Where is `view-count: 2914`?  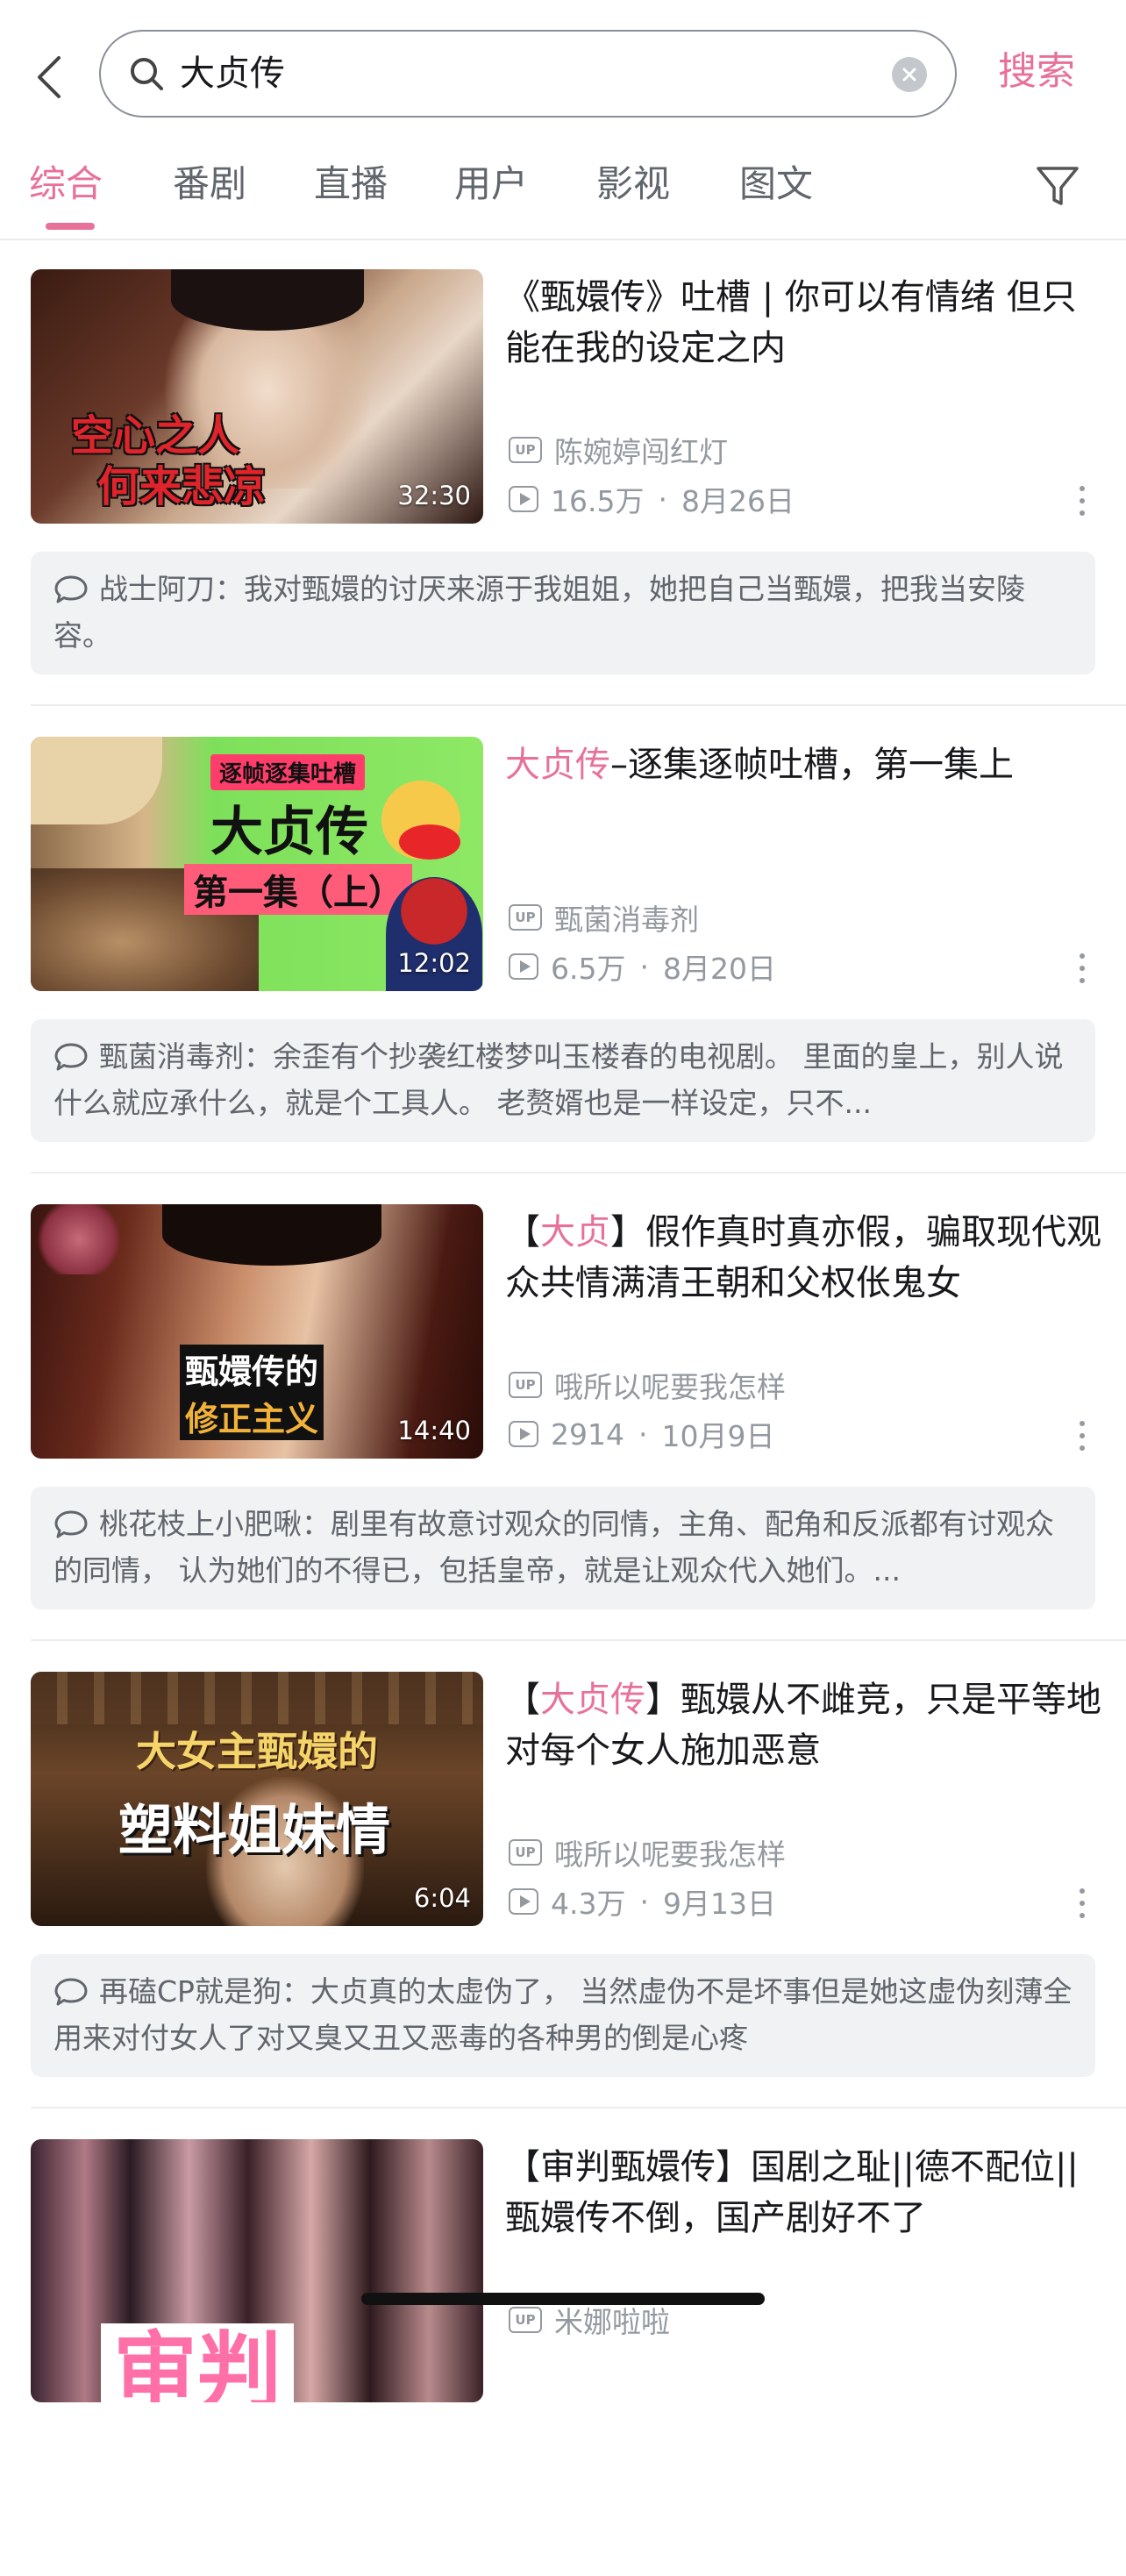 view-count: 2914 is located at coordinates (588, 1434).